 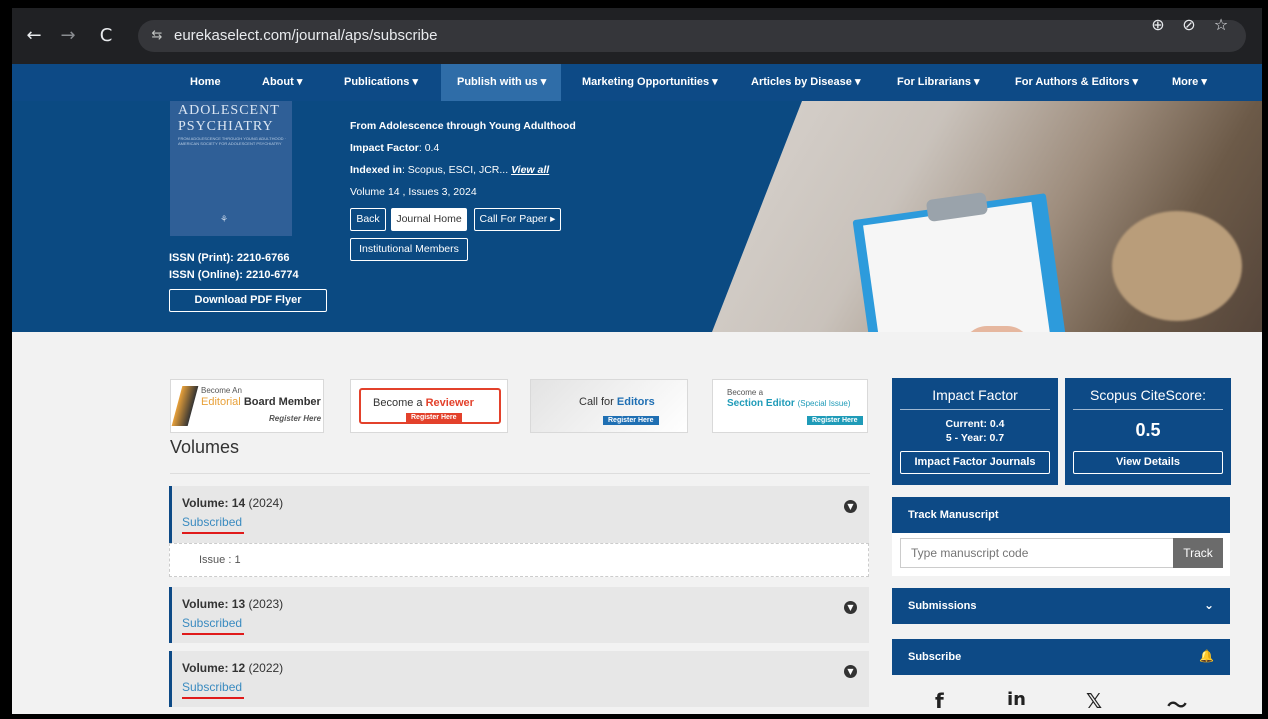 What do you see at coordinates (1206, 656) in the screenshot?
I see `bell-icon: 🔔` at bounding box center [1206, 656].